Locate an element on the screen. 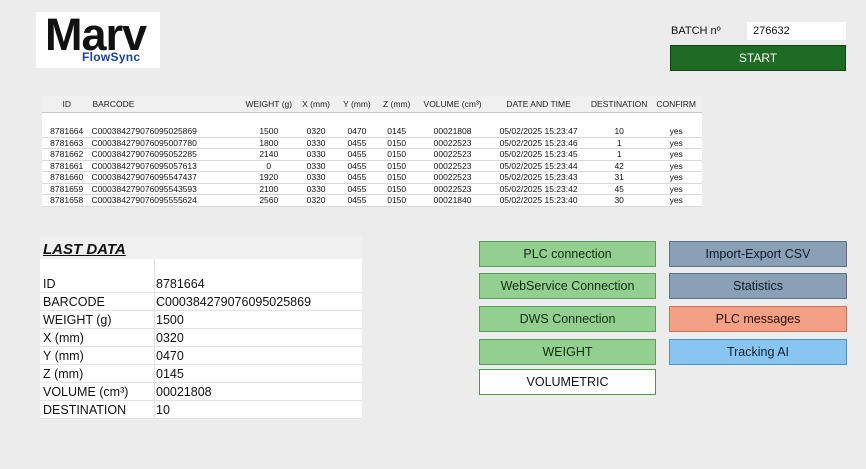 Image resolution: width=866 pixels, height=469 pixels. last-data-value: 0145 is located at coordinates (170, 374).